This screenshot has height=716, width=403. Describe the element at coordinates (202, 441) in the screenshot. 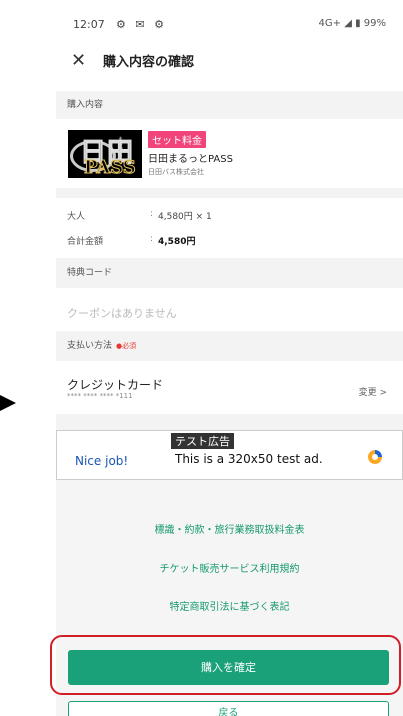

I see `ad-label: テスト広告` at that location.